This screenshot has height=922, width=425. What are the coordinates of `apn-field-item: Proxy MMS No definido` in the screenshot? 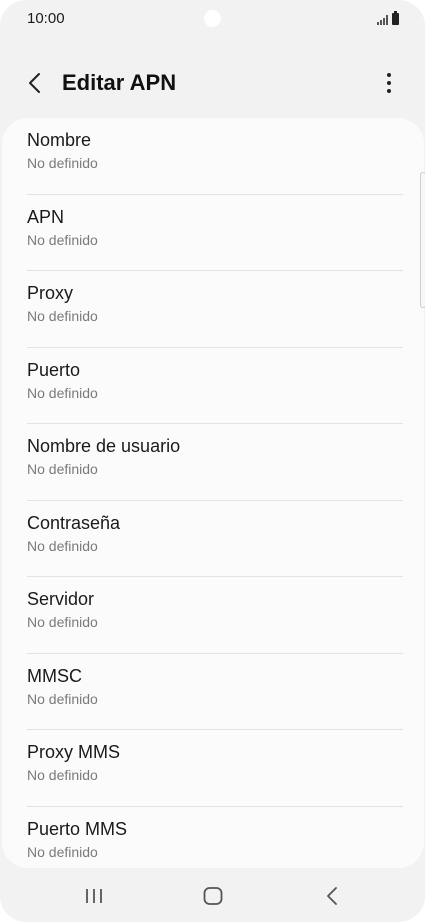 It's located at (213, 768).